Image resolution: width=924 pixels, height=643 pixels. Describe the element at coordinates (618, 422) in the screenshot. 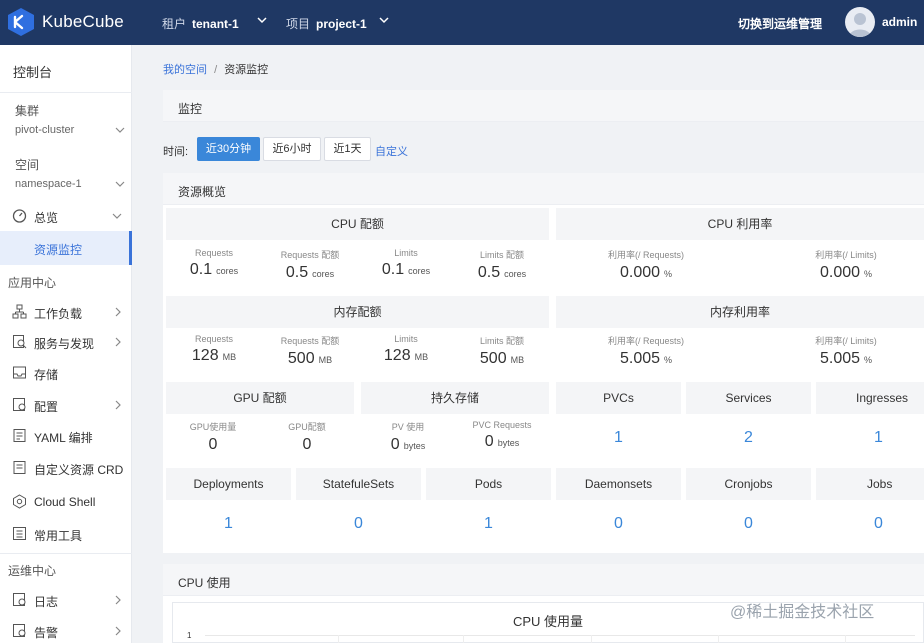

I see `pvcs-count-card: PVCs 1` at that location.